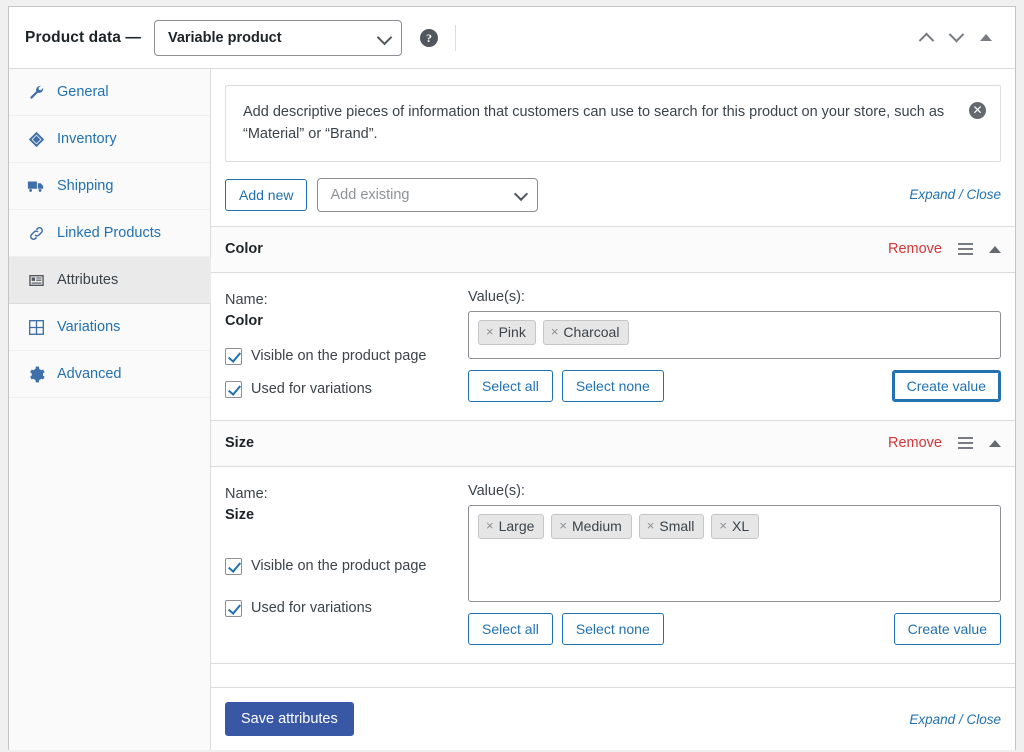 The height and width of the screenshot is (752, 1024). I want to click on chevron-down-icon, so click(384, 37).